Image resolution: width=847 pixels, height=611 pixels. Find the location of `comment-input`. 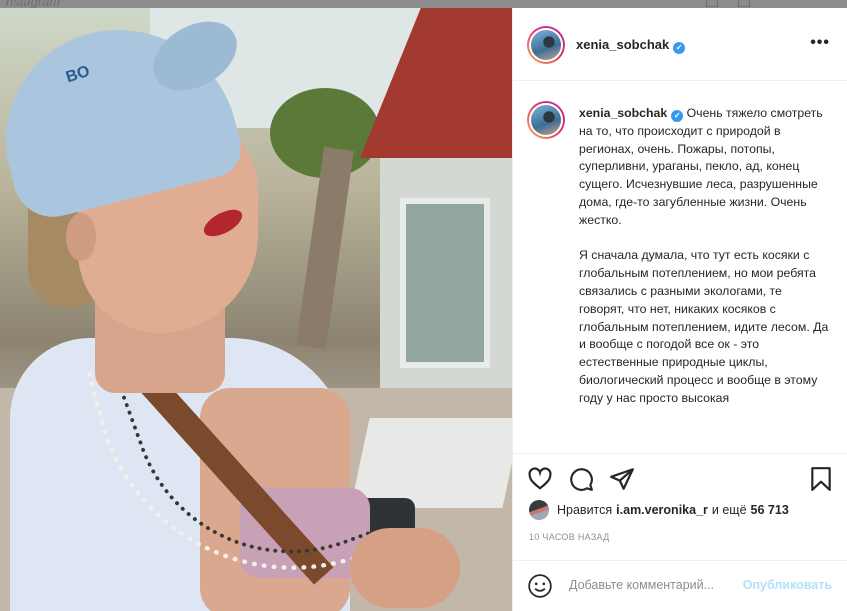

comment-input is located at coordinates (654, 585).